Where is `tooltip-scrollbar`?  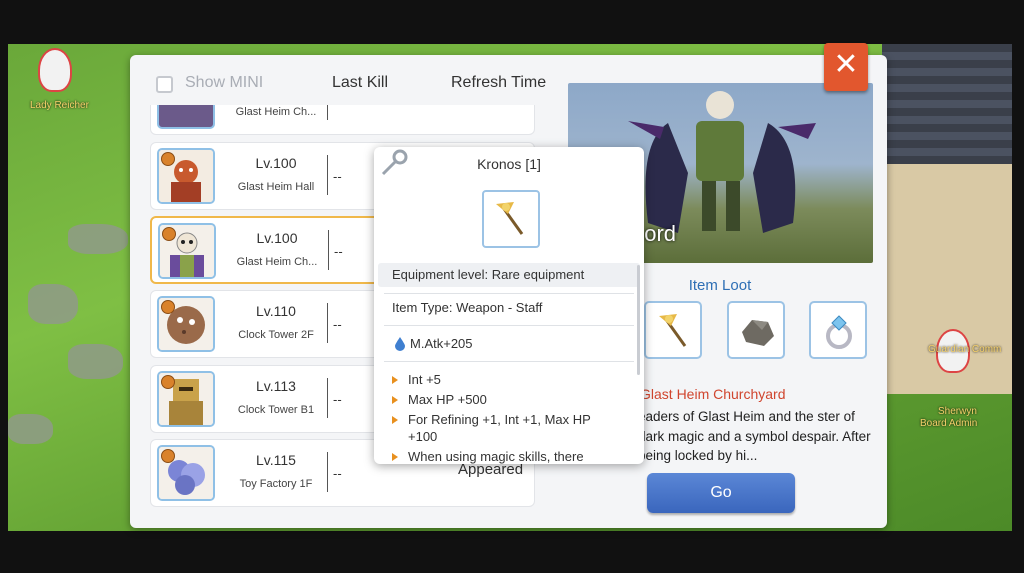 tooltip-scrollbar is located at coordinates (638, 320).